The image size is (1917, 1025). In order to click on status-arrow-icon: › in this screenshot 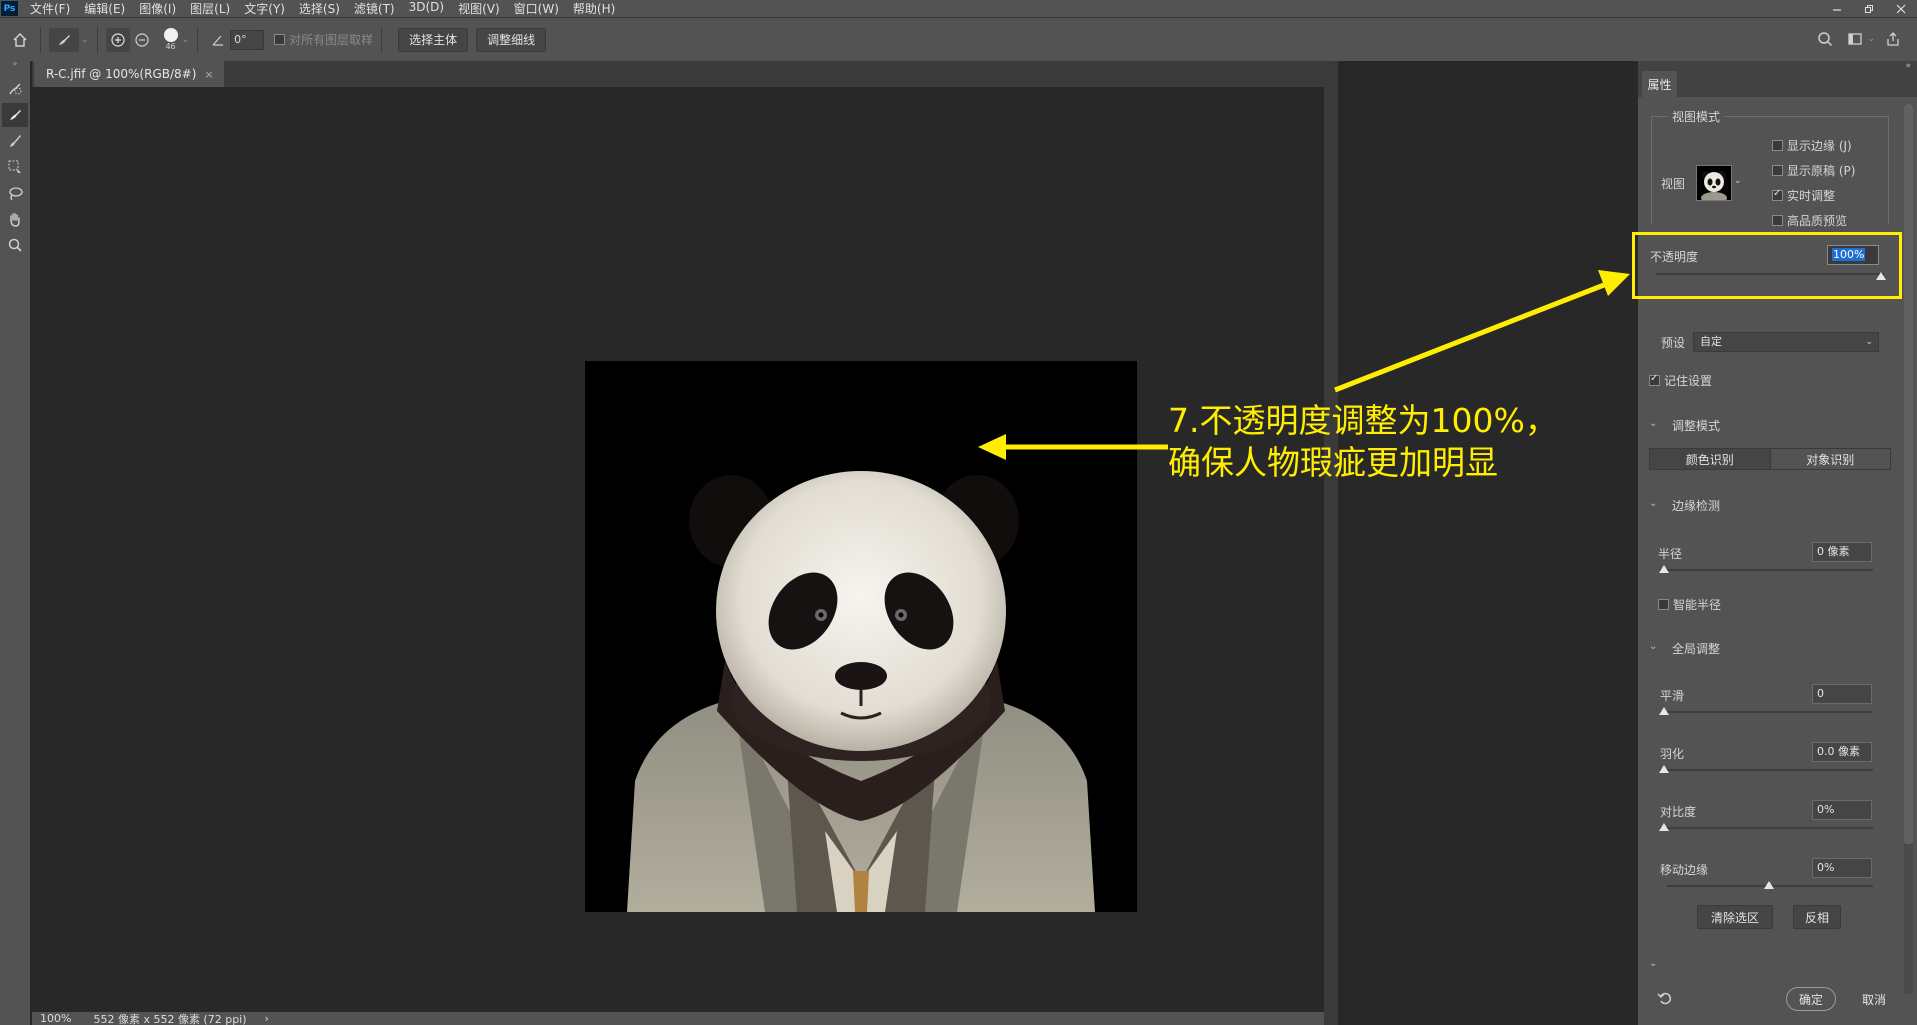, I will do `click(267, 1018)`.